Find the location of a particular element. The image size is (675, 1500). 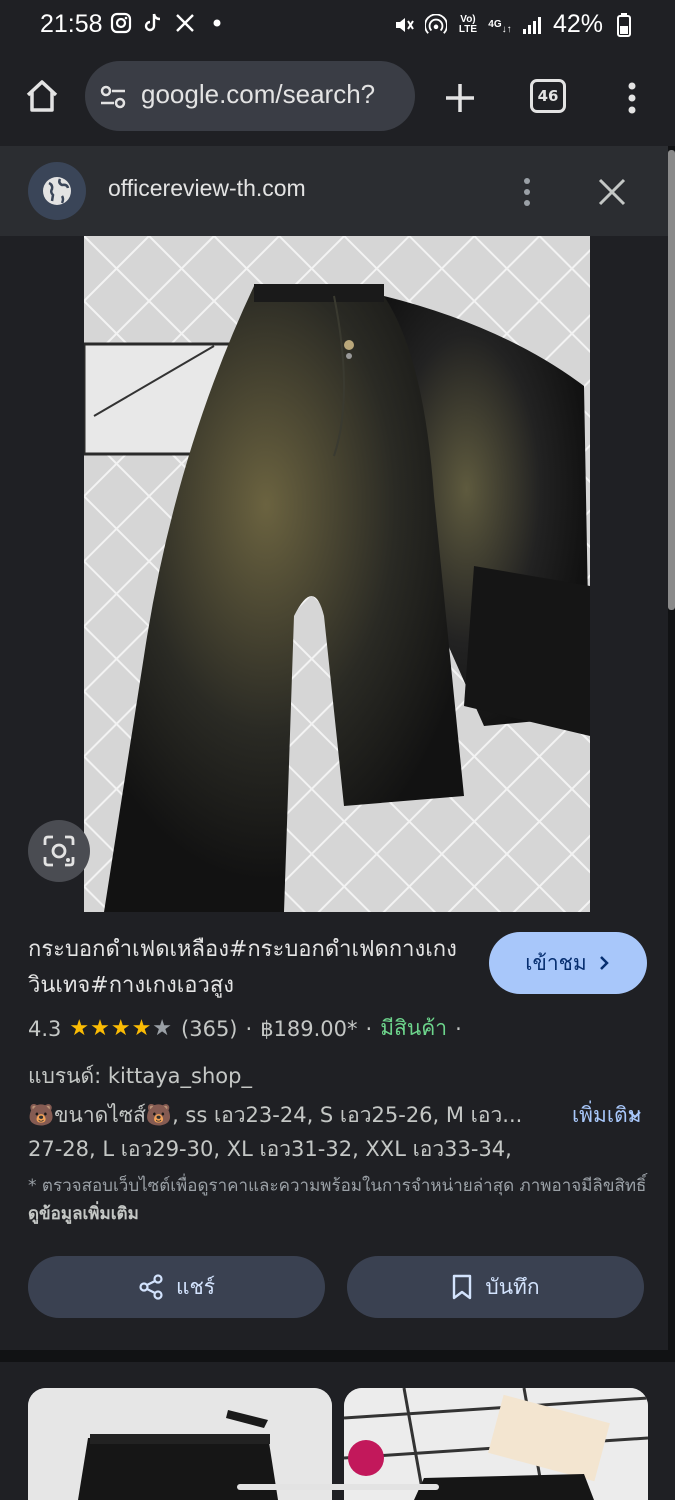

signal-icon is located at coordinates (532, 25).